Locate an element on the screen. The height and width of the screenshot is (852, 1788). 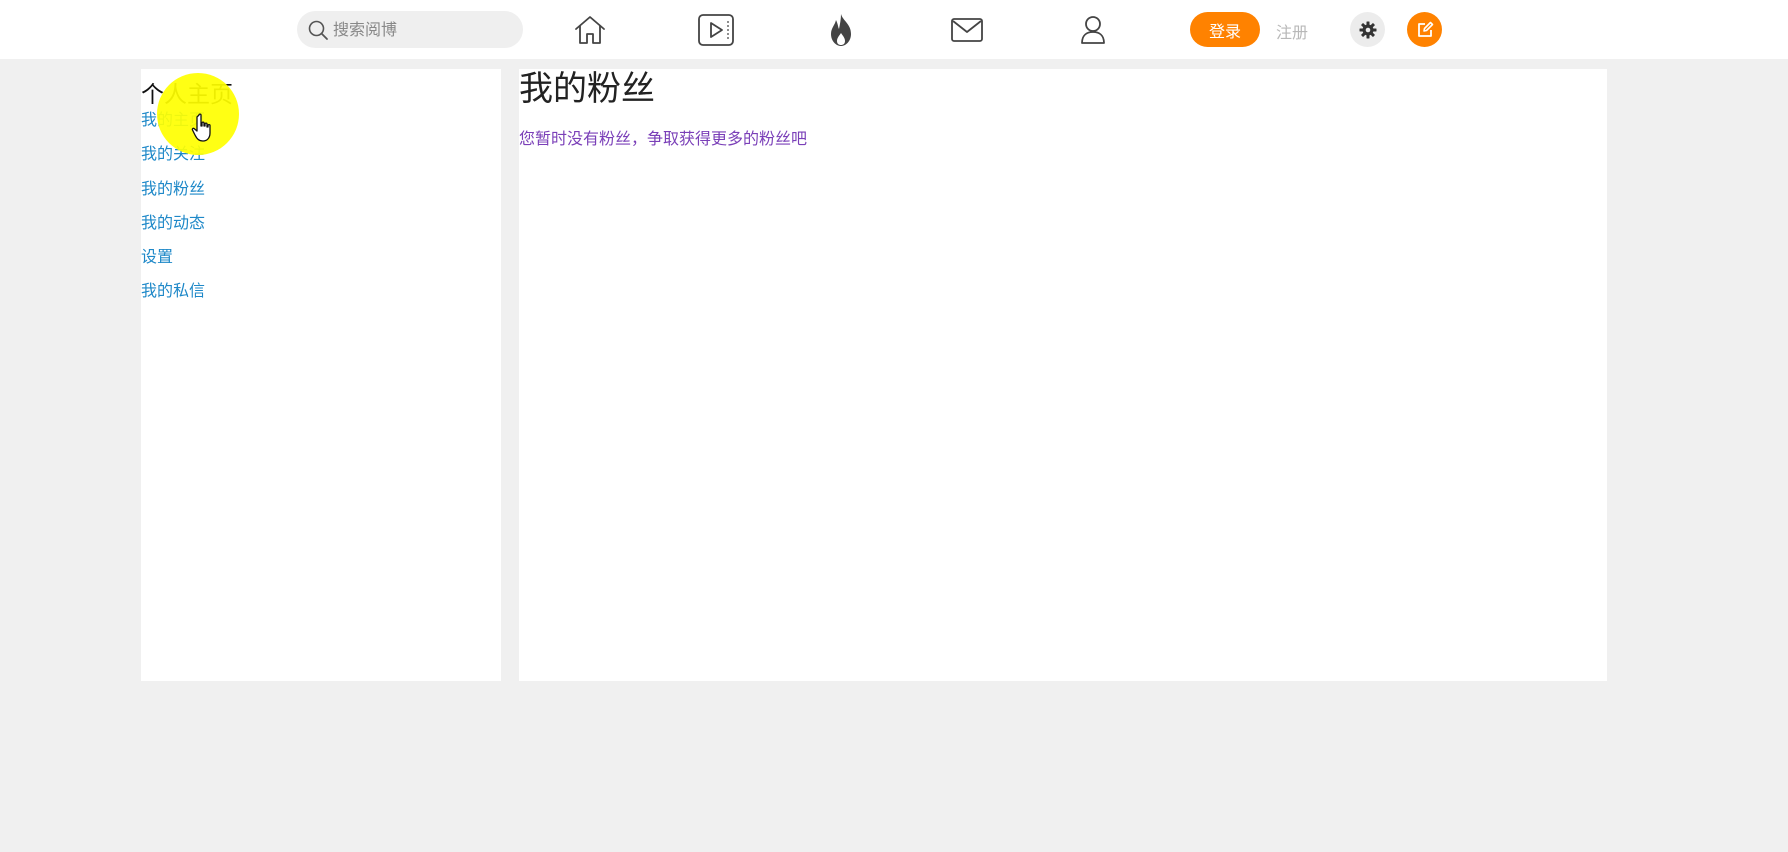
video-icon is located at coordinates (716, 30).